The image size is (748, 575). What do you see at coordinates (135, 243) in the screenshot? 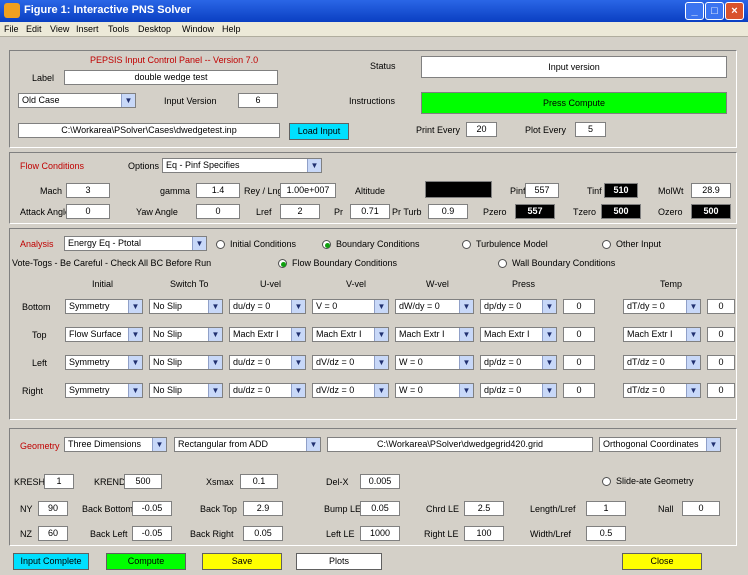
I see `analysis-select: Energy Eq - Ptotal ▼` at bounding box center [135, 243].